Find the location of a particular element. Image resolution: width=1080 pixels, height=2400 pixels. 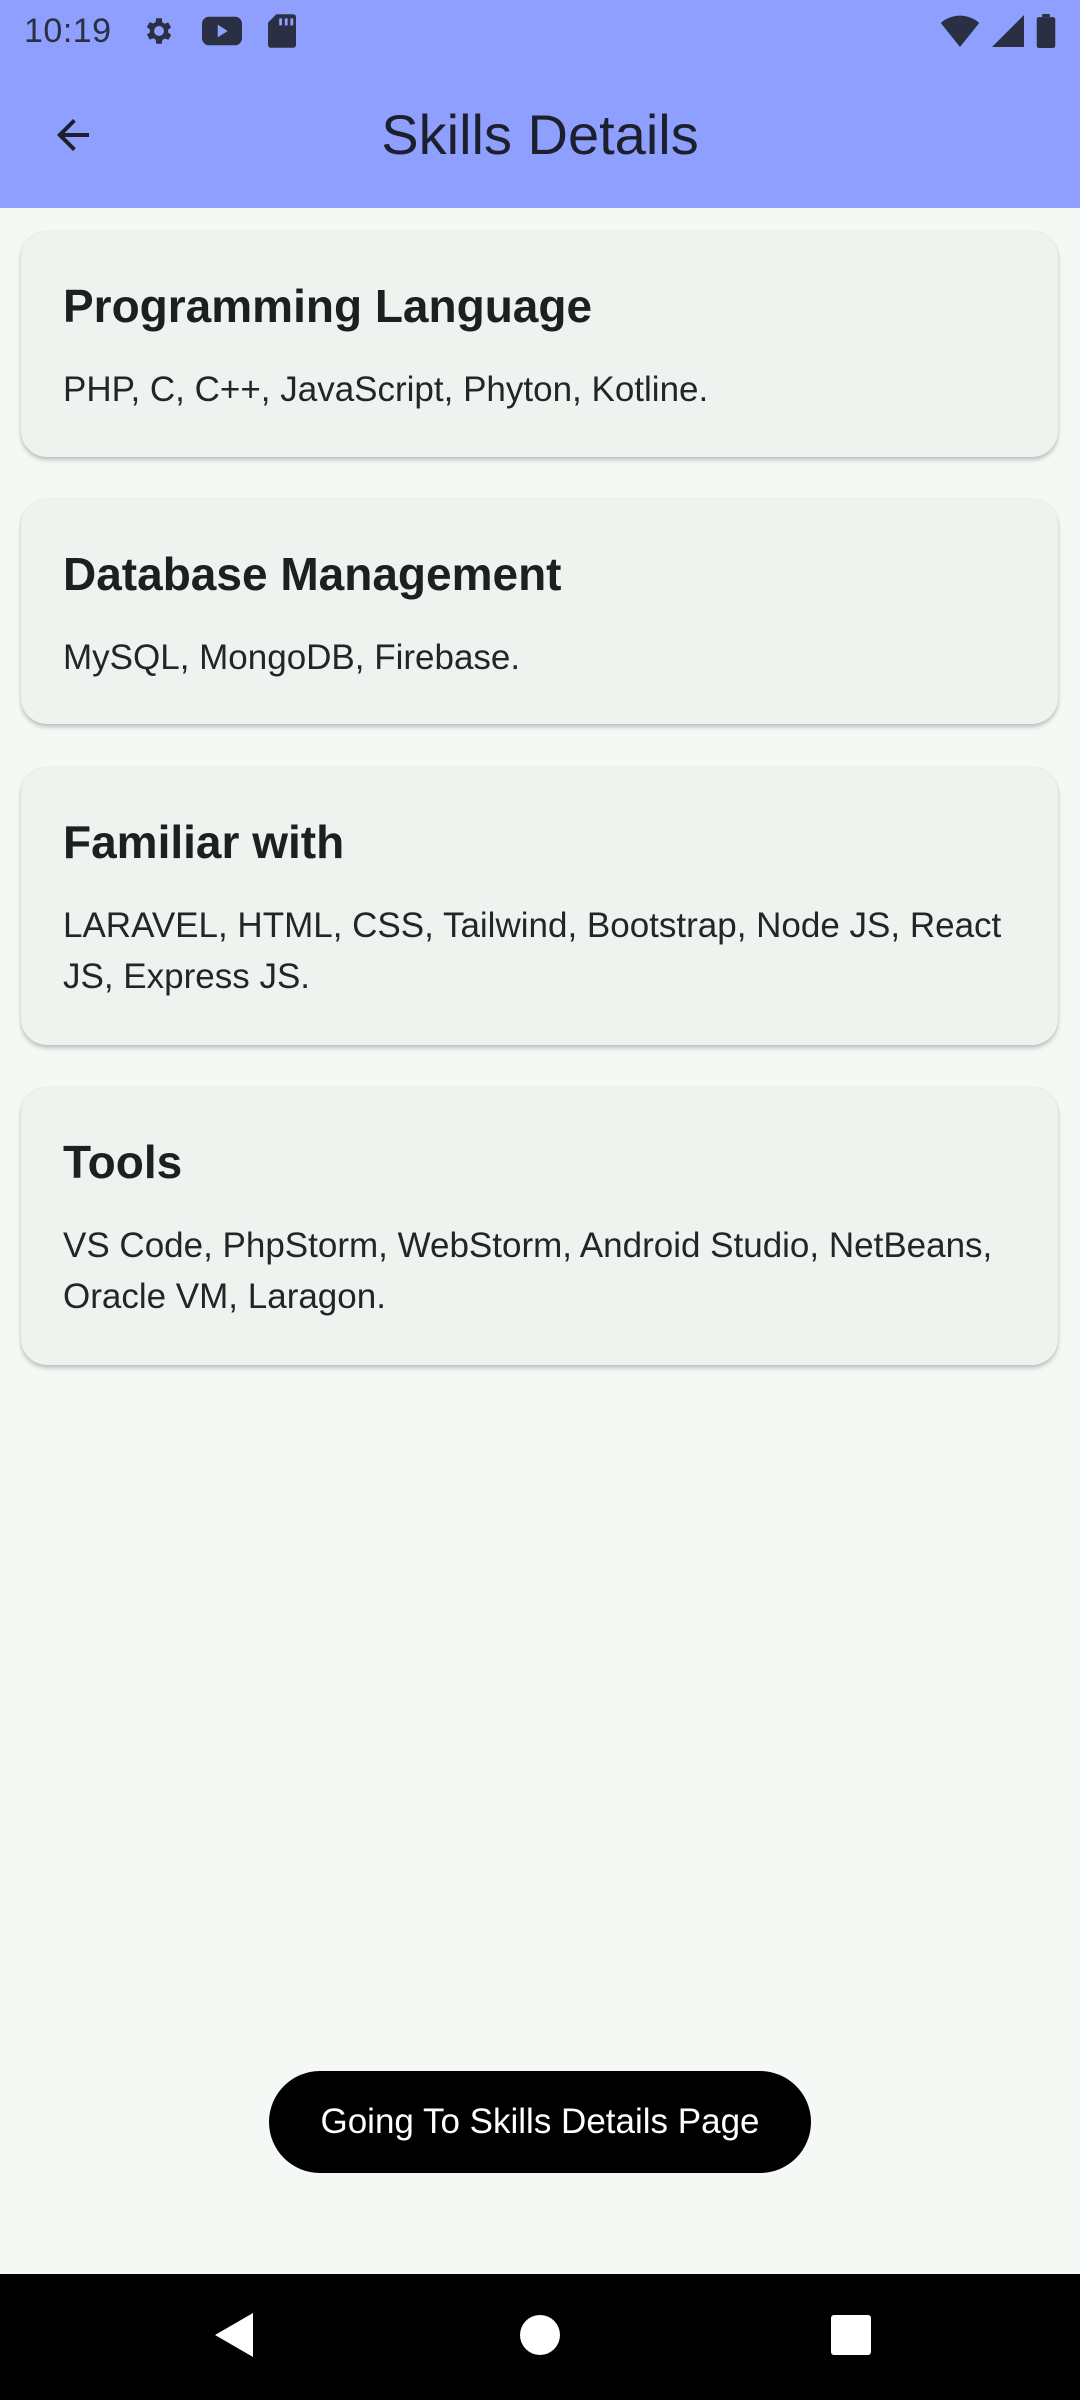

toast-message: Going To Skills Details Page is located at coordinates (540, 2122).